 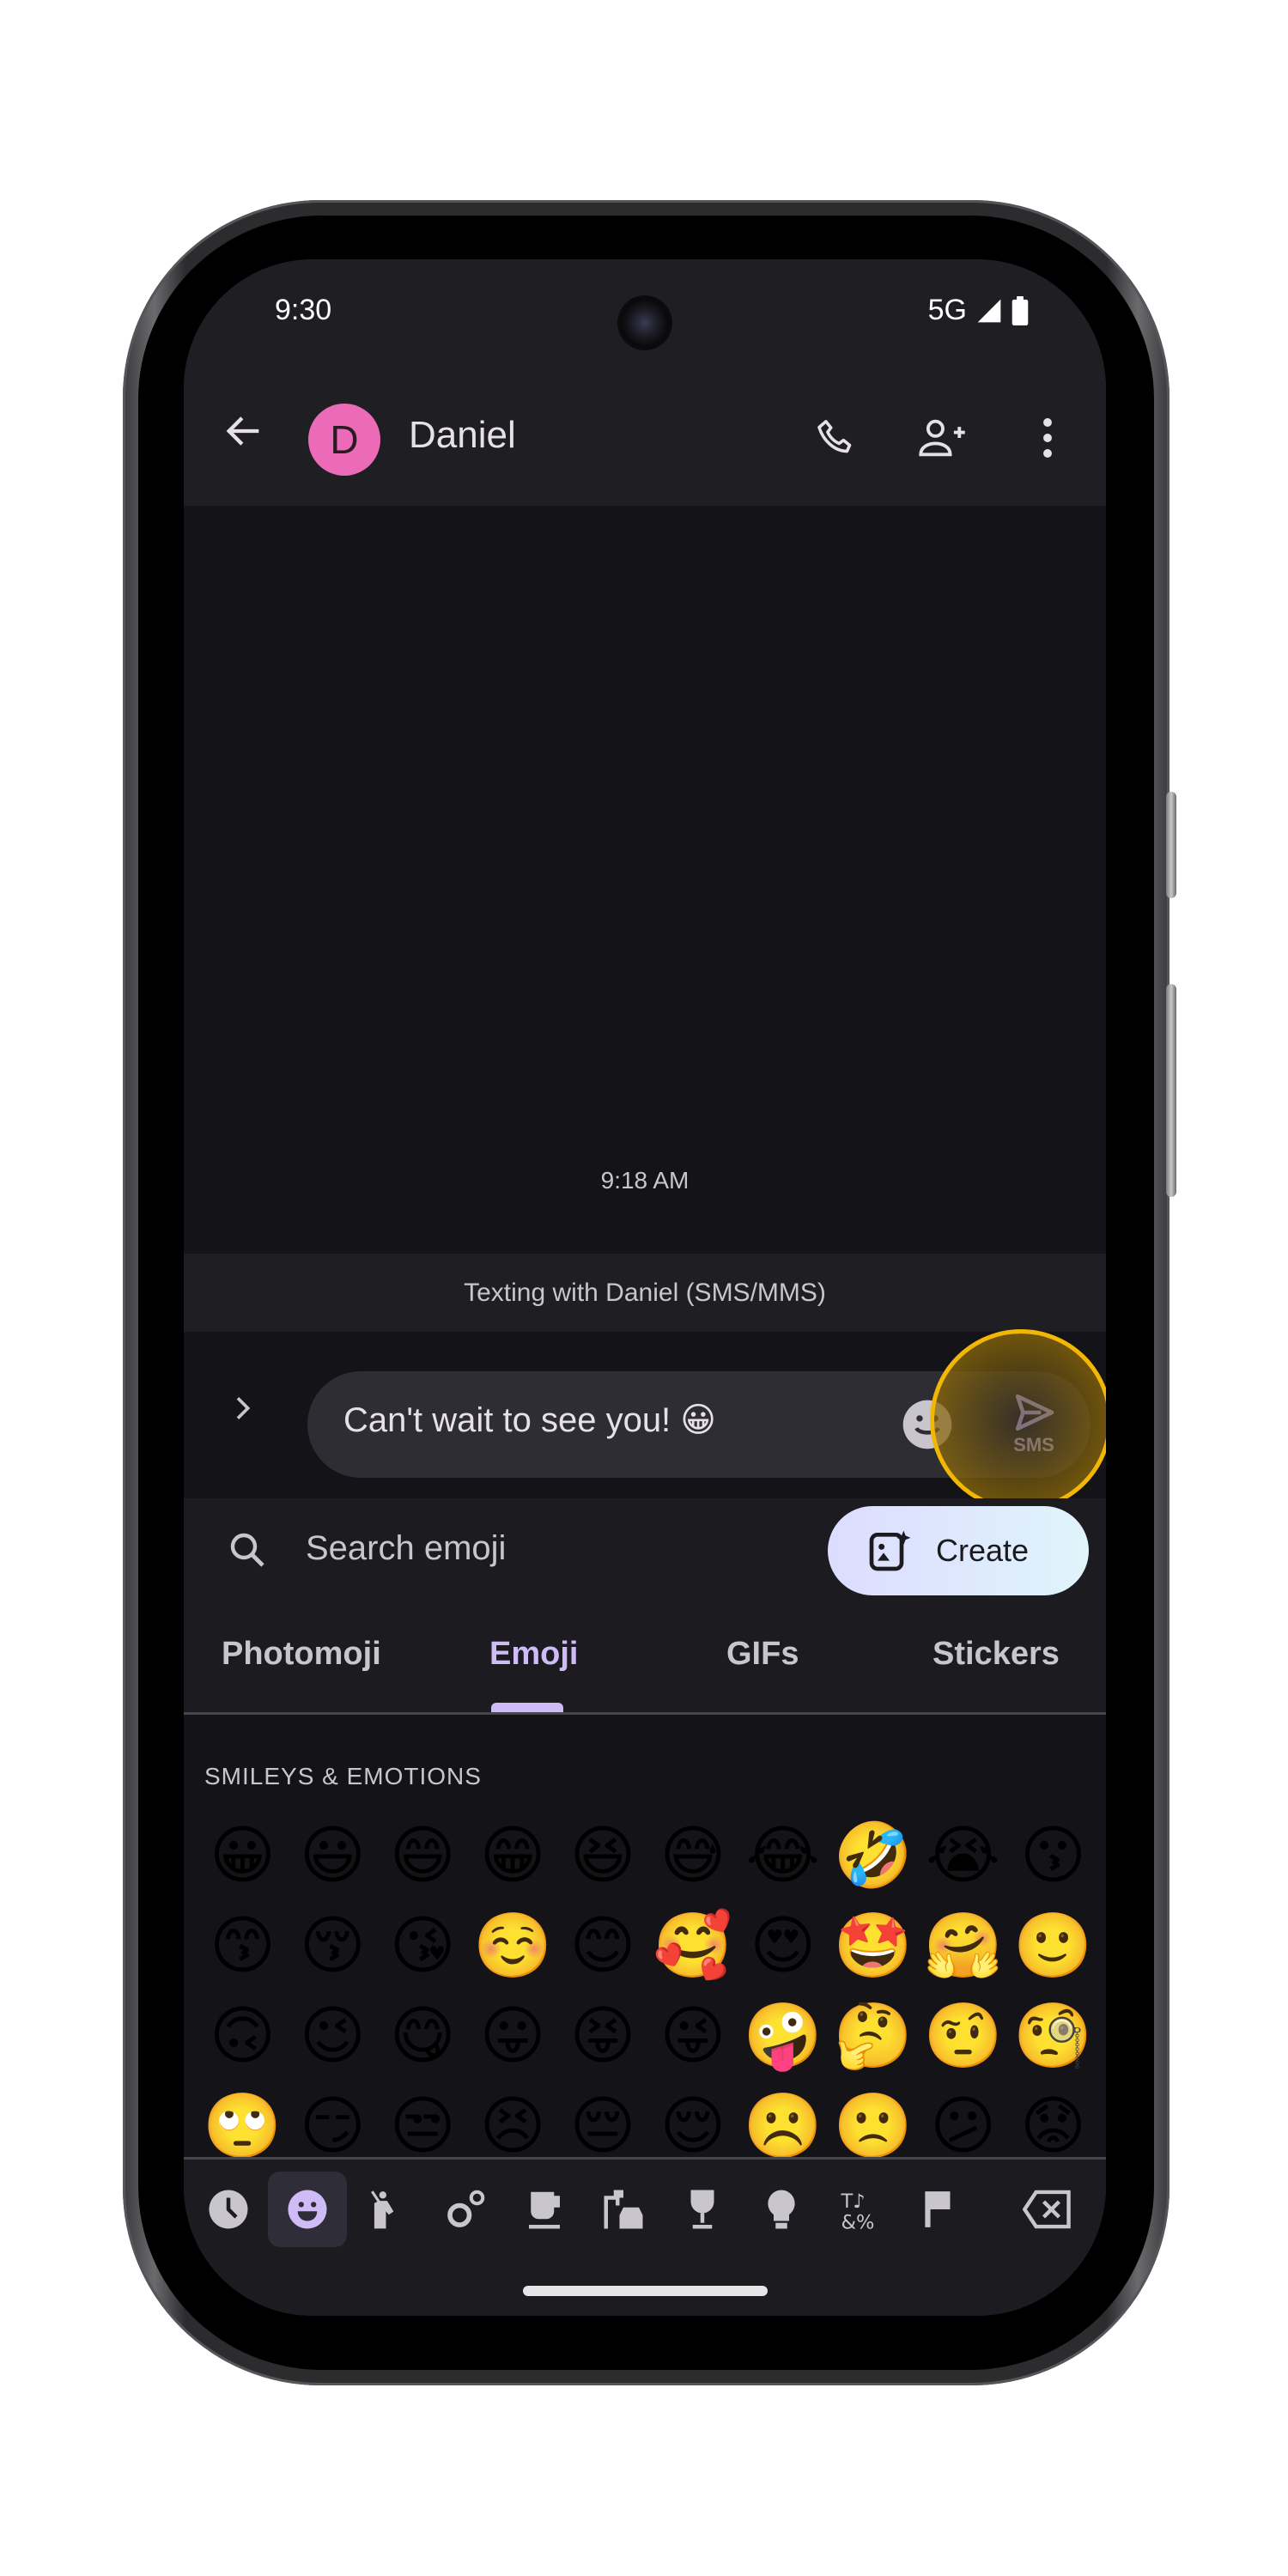 I want to click on battery-icon, so click(x=1020, y=310).